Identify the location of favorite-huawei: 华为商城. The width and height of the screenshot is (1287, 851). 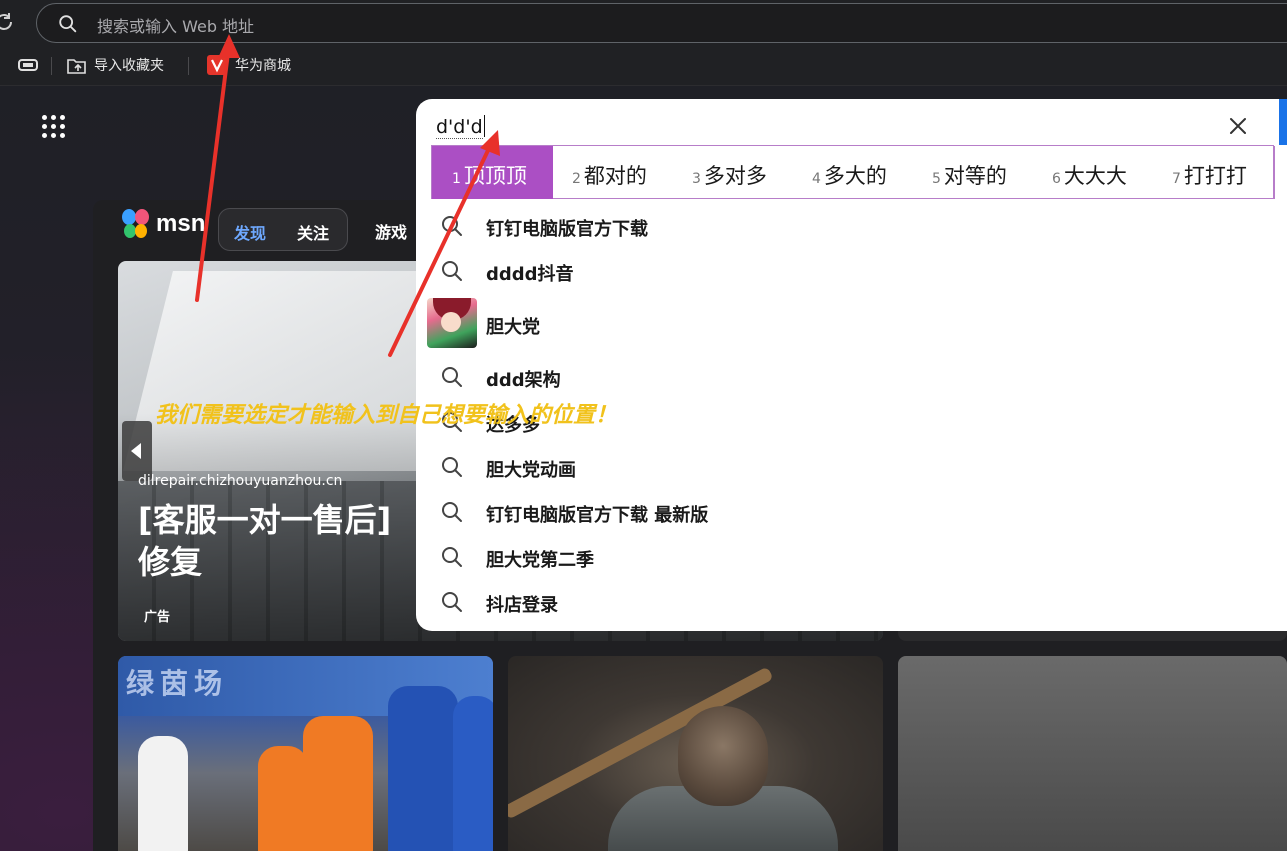
(249, 65).